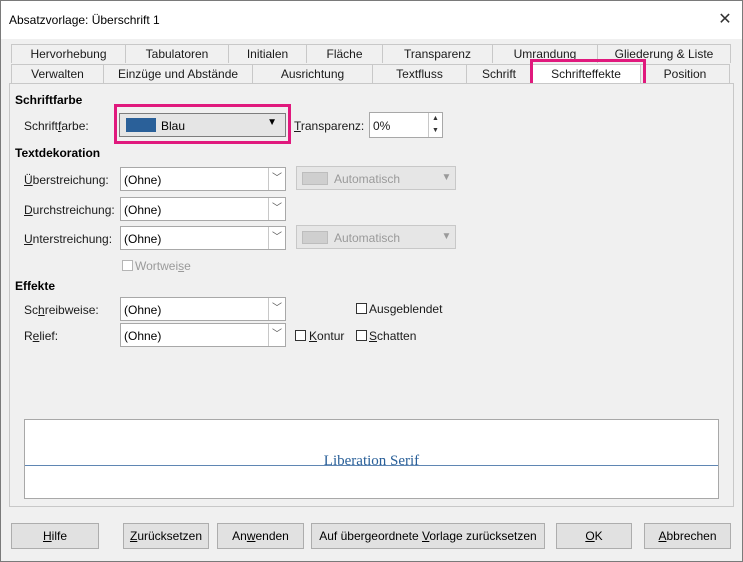  Describe the element at coordinates (55, 536) in the screenshot. I see `help-button: Hilfe` at that location.